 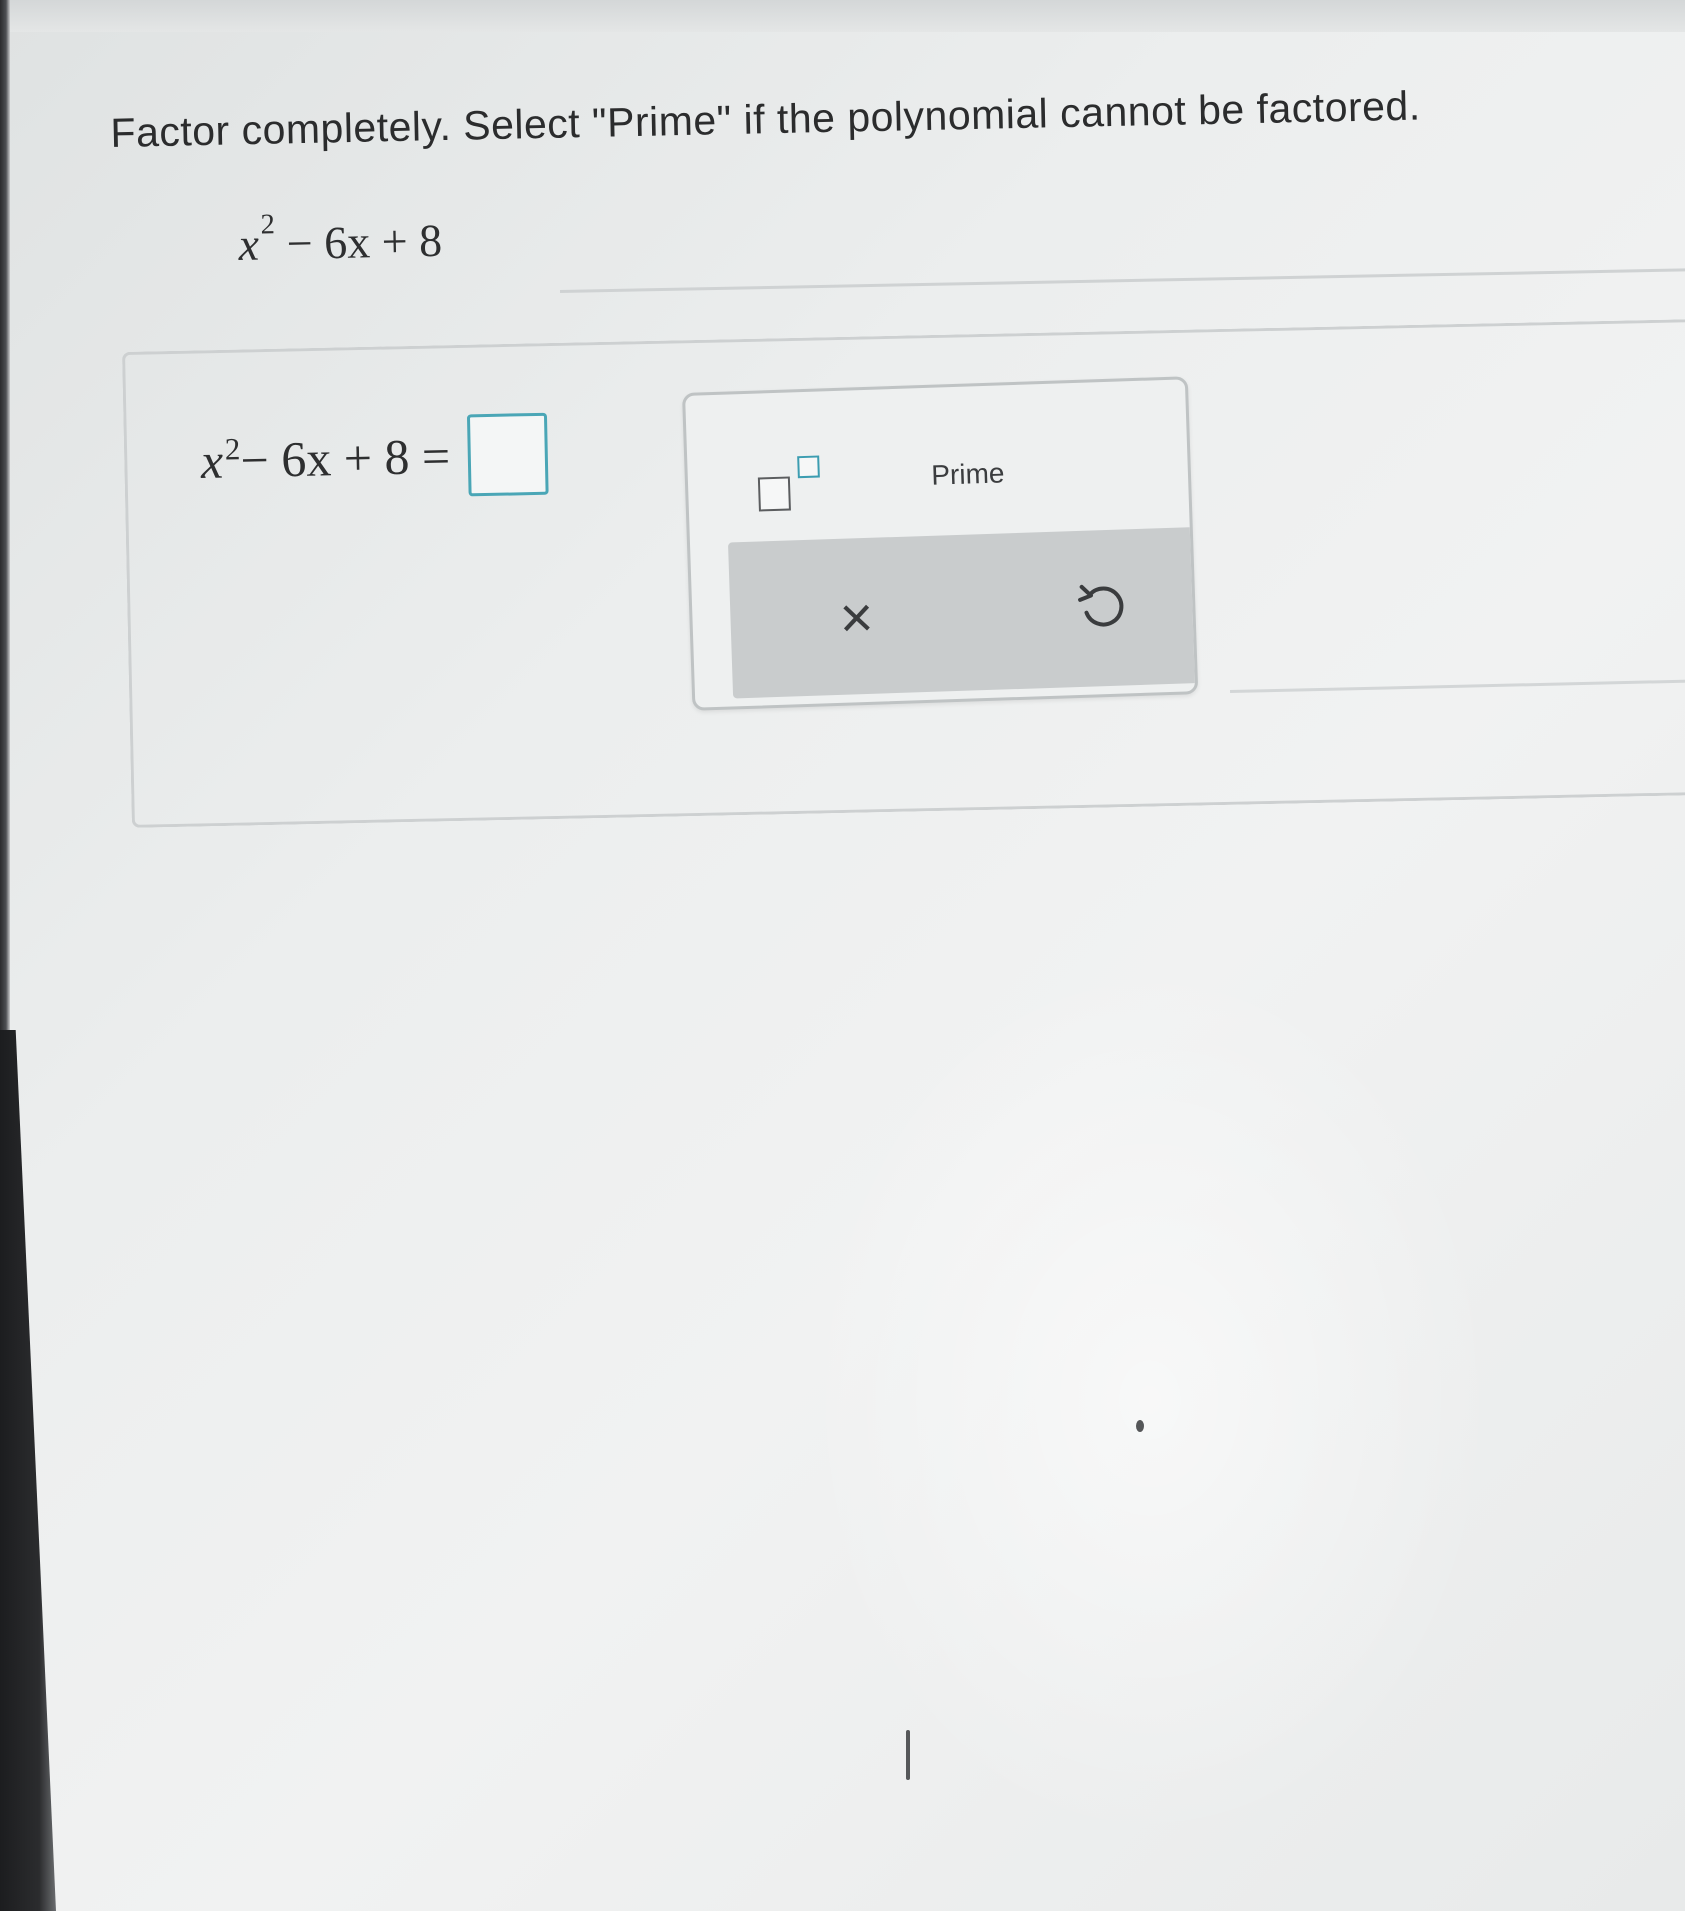 What do you see at coordinates (774, 494) in the screenshot?
I see `exponent-base-box` at bounding box center [774, 494].